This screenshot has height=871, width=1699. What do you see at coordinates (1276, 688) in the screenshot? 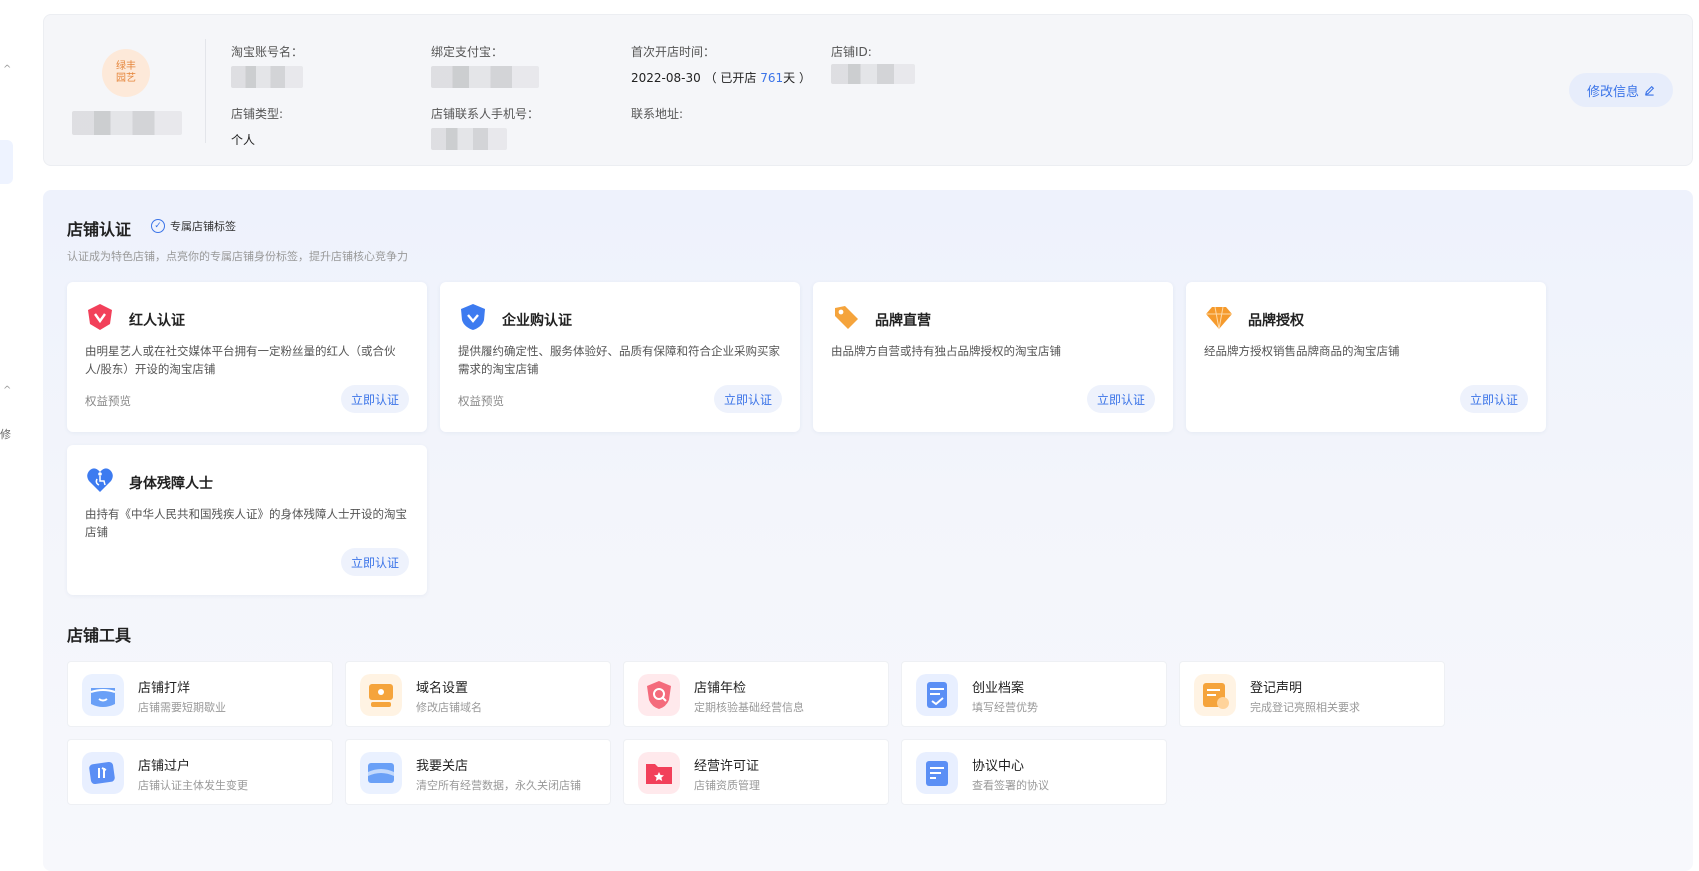
I see `tool-title: 登记声明` at bounding box center [1276, 688].